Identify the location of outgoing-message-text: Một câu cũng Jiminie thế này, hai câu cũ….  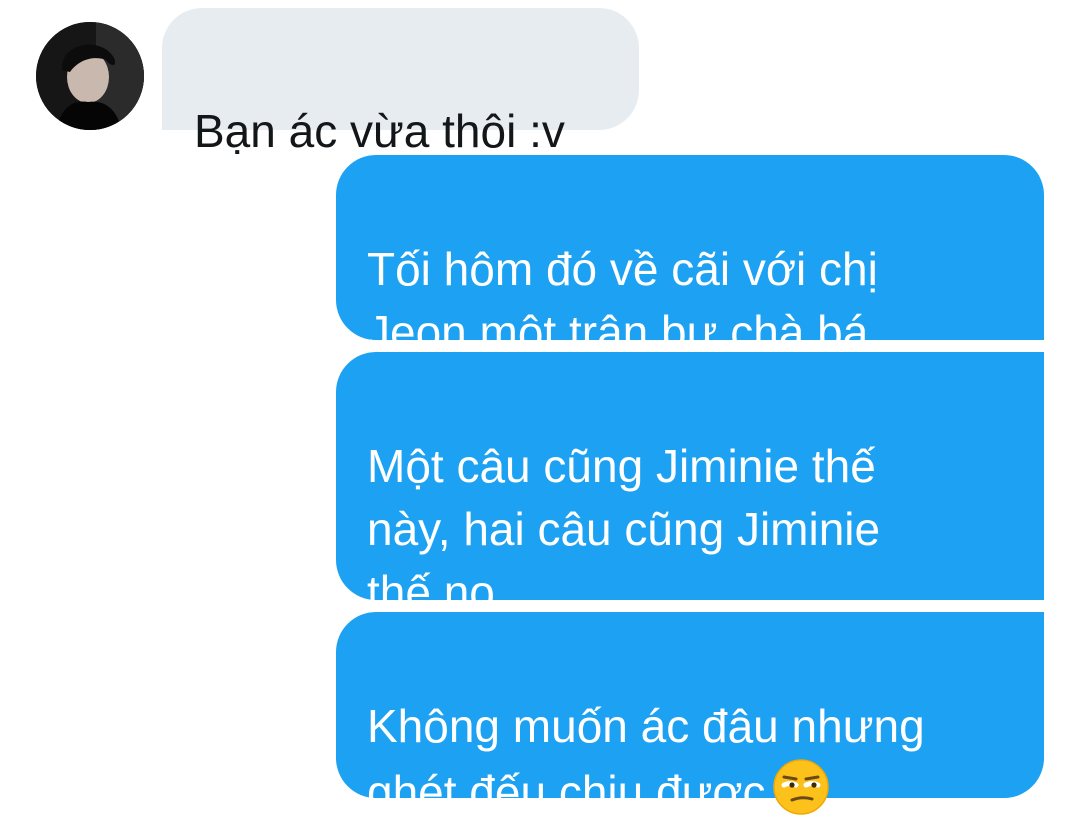
(624, 529).